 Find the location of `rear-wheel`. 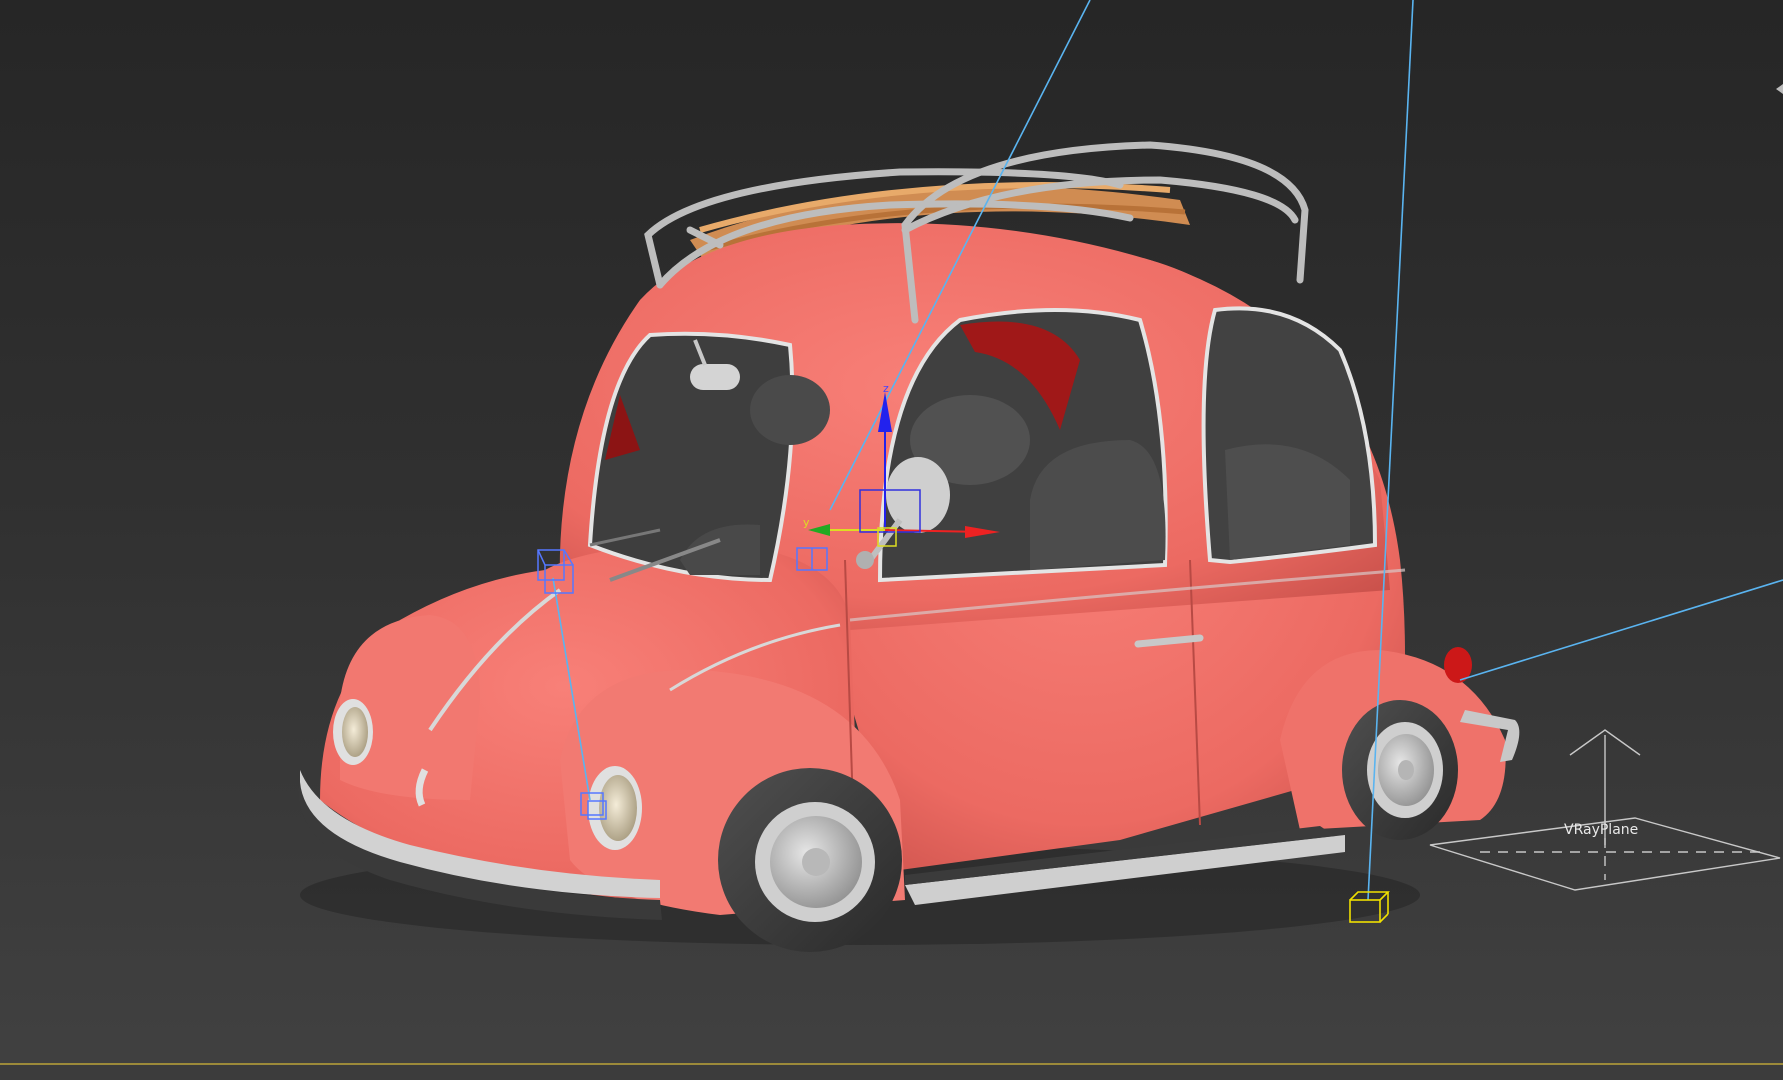

rear-wheel is located at coordinates (1400, 770).